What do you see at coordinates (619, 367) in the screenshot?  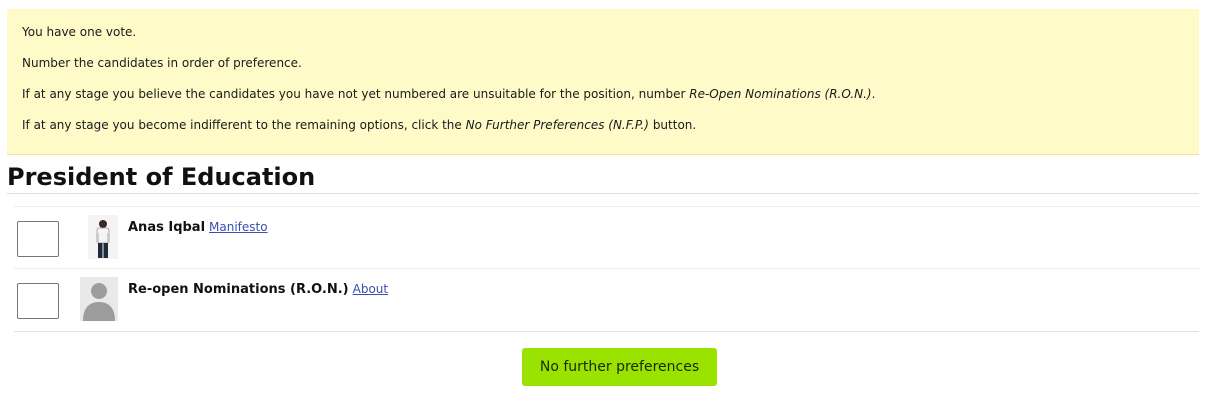 I see `no-further-preferences-button: No further preferences` at bounding box center [619, 367].